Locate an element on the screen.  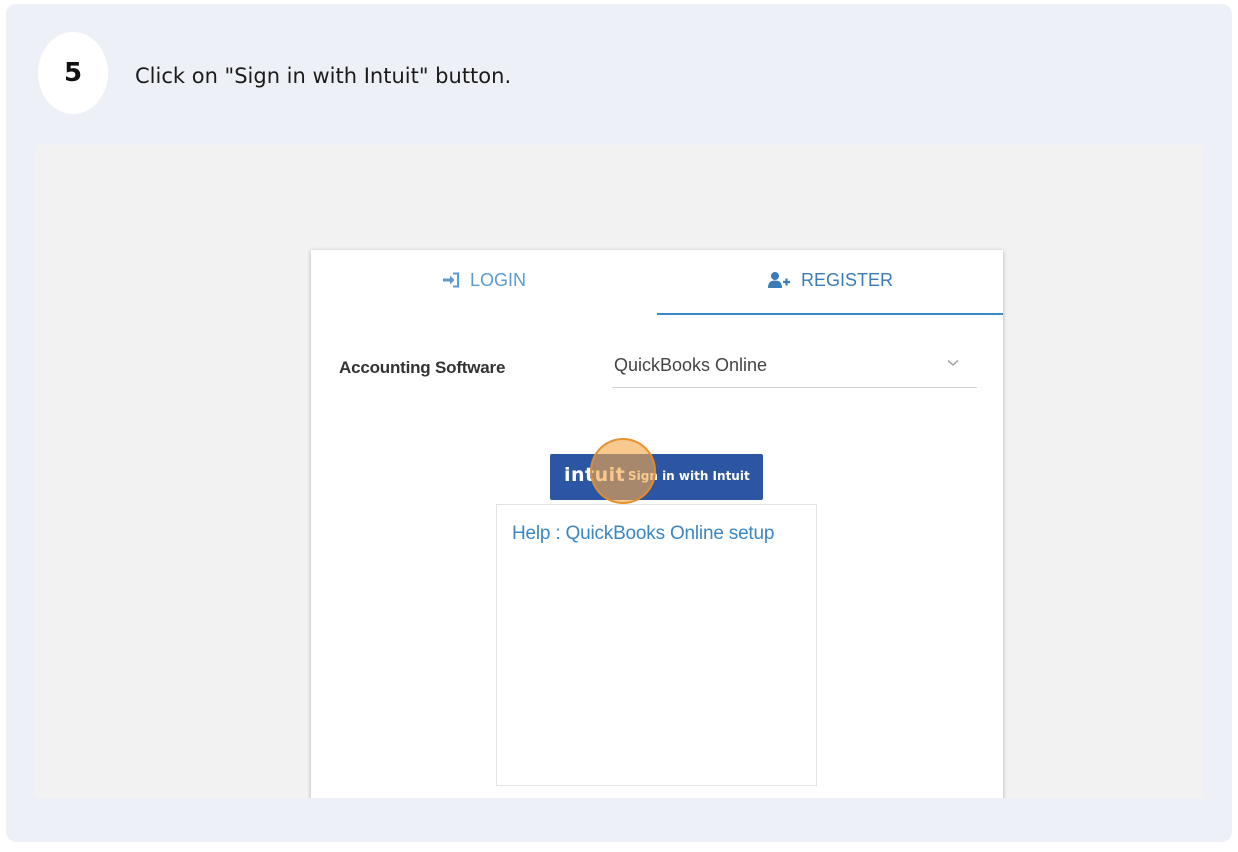
active-tab-indicator is located at coordinates (830, 314).